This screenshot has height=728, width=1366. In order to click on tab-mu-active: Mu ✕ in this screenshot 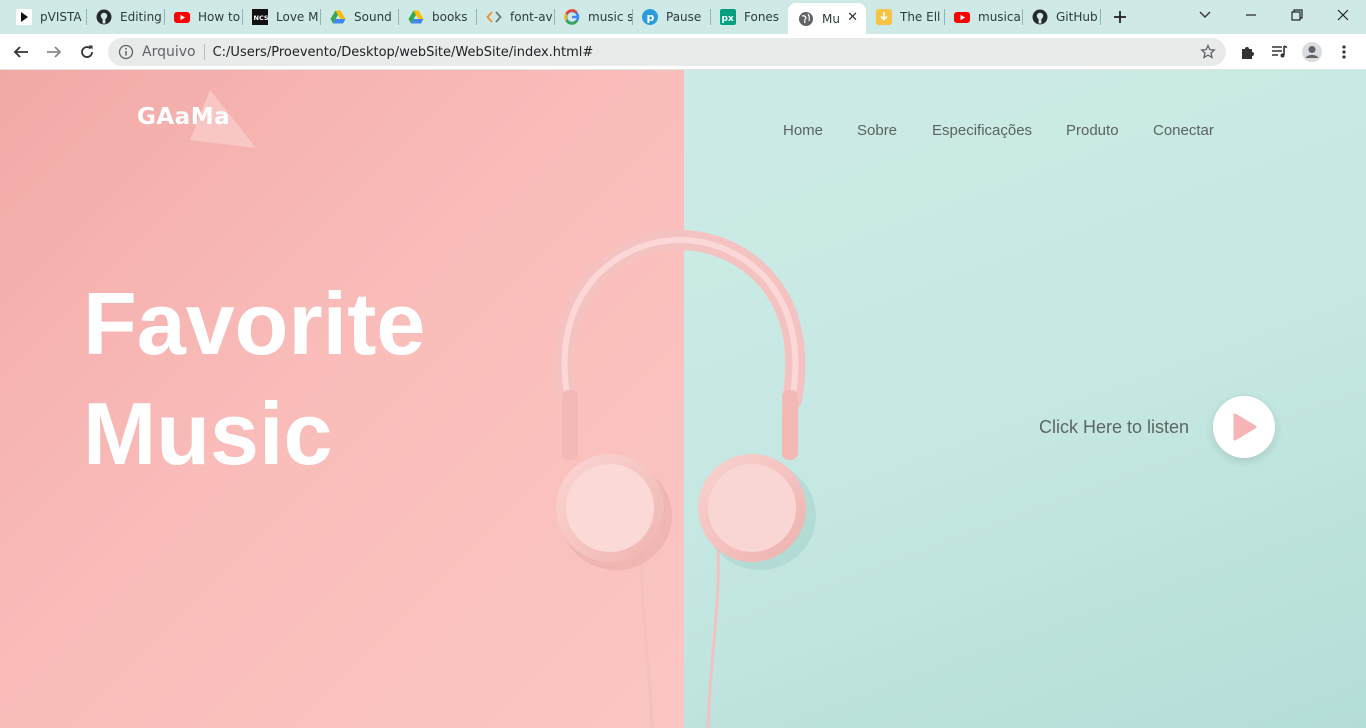, I will do `click(827, 18)`.